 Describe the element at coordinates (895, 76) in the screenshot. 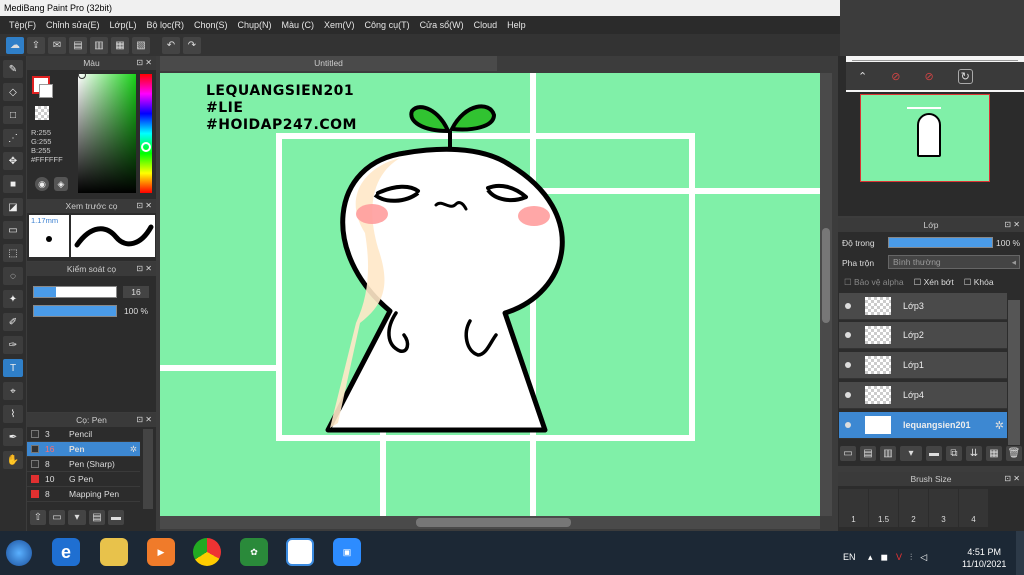

I see `mic-off-icon: ⊘` at that location.